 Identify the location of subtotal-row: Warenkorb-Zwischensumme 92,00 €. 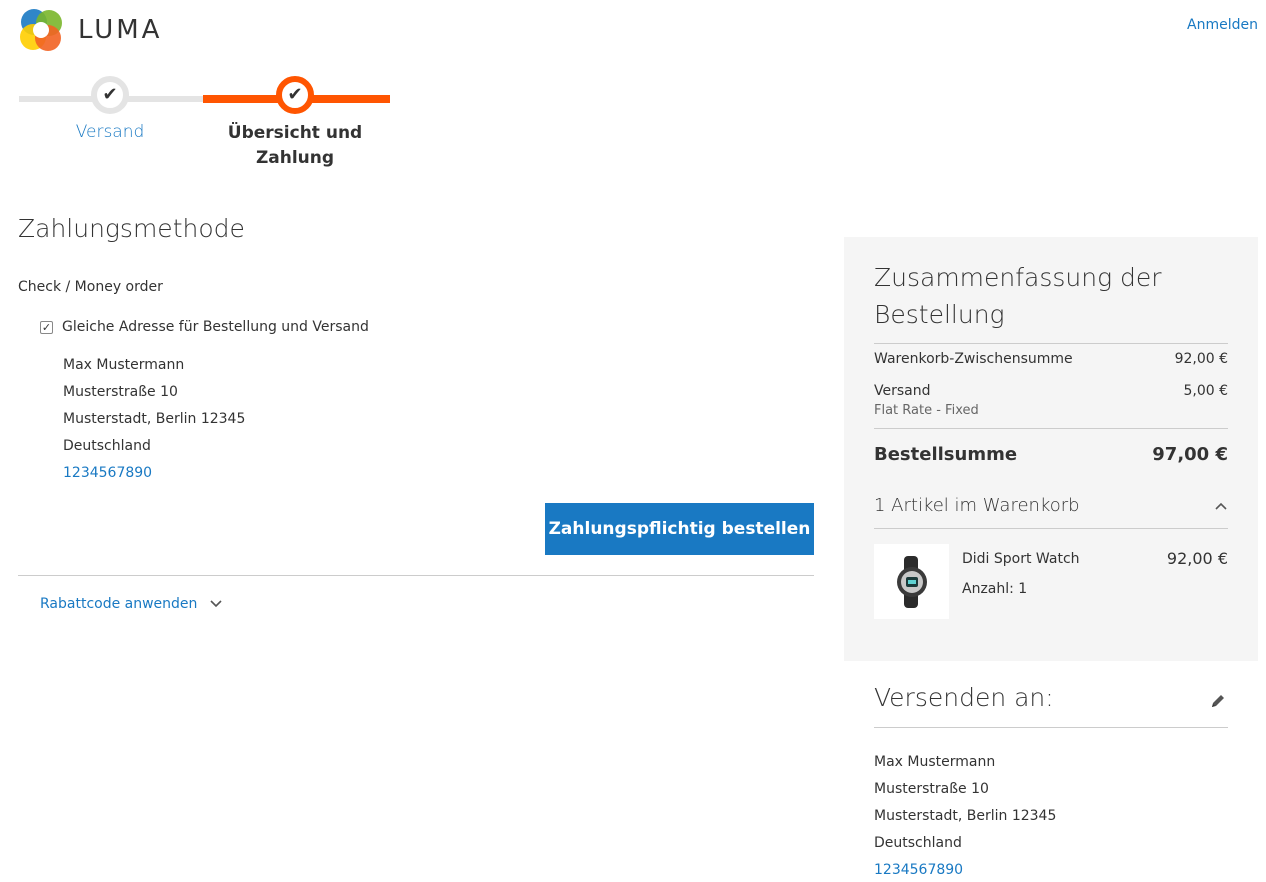
(1051, 359).